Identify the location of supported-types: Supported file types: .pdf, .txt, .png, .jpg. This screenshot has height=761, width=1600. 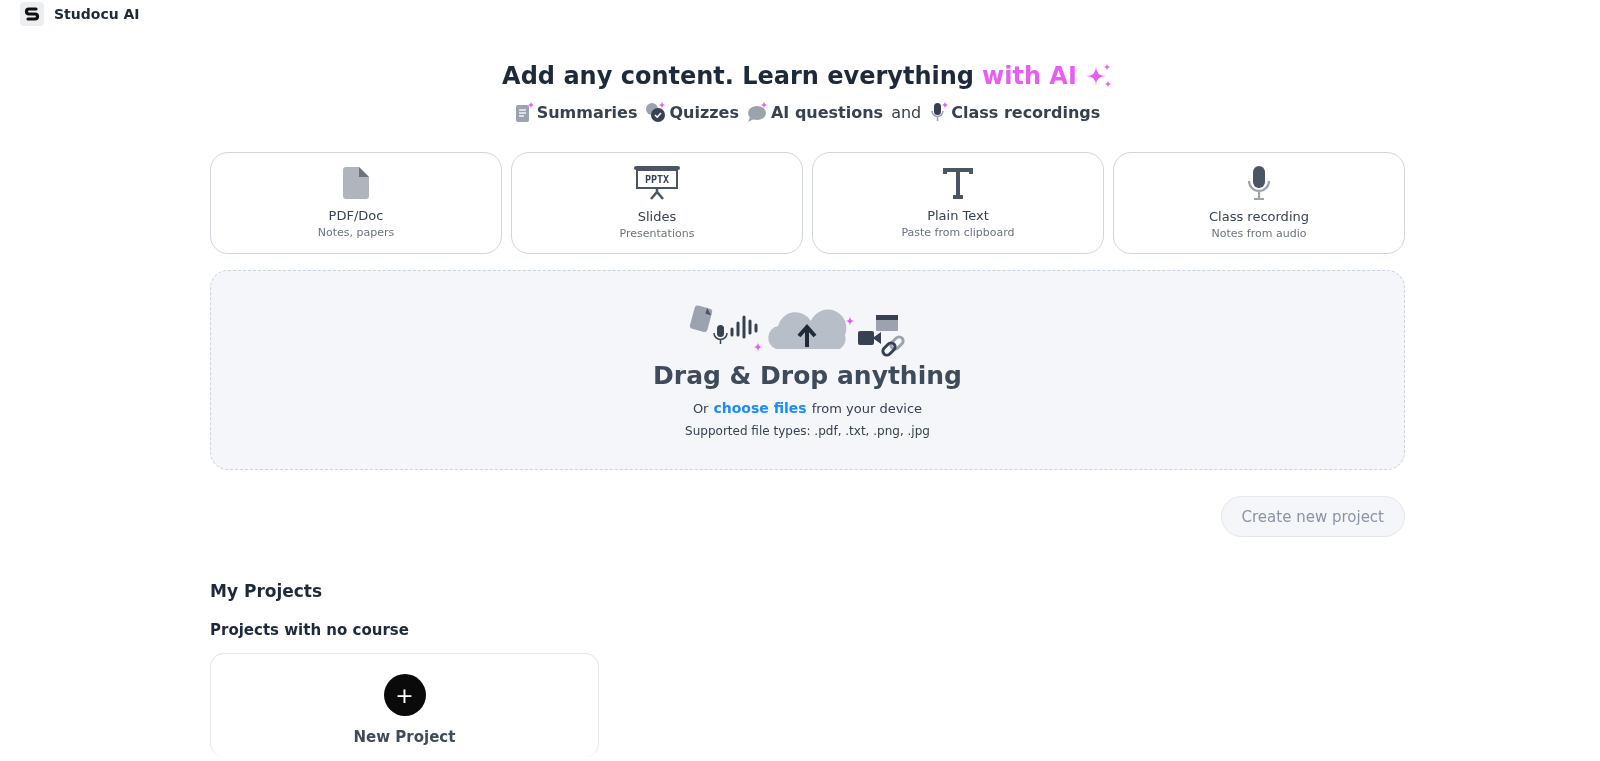
(807, 430).